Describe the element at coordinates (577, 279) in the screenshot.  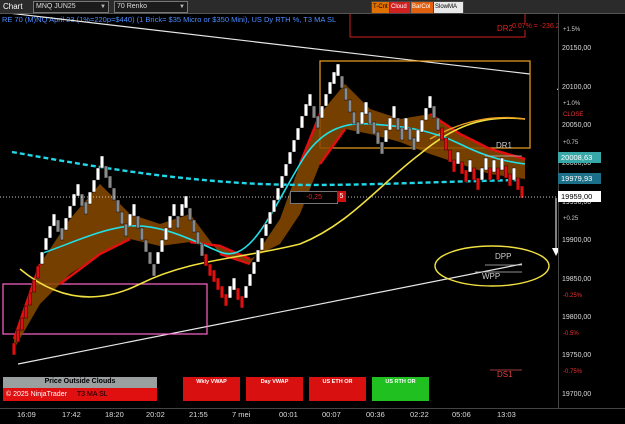
I see `price-tick-label: 19850,00` at that location.